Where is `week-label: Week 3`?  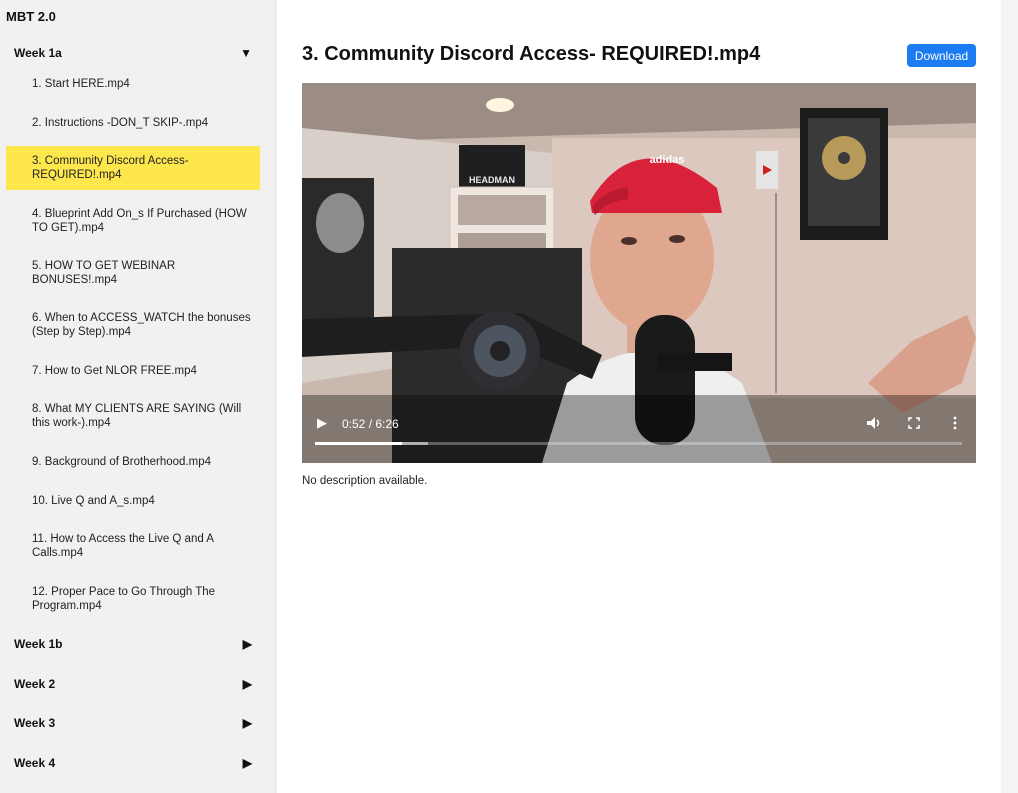 week-label: Week 3 is located at coordinates (35, 723).